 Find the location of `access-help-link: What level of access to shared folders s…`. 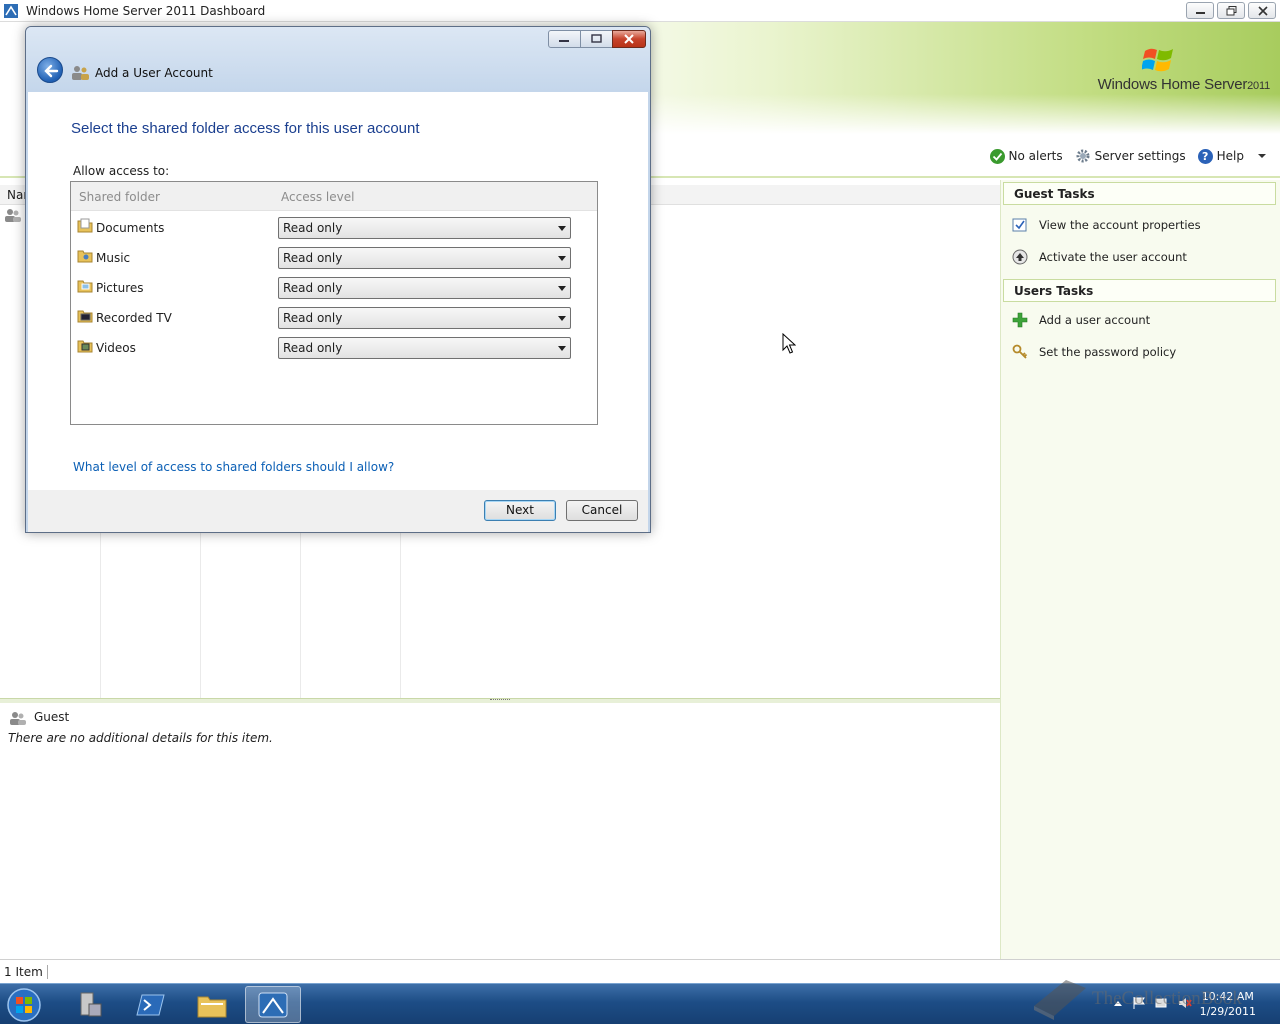

access-help-link: What level of access to shared folders s… is located at coordinates (233, 467).